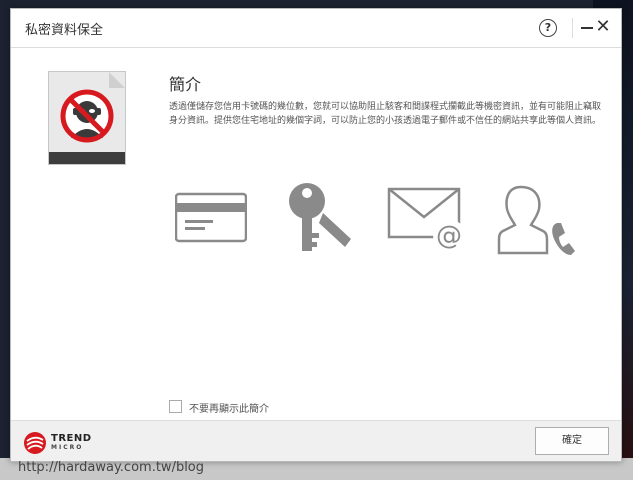 The height and width of the screenshot is (480, 633). I want to click on window-title: 私密資料保全, so click(64, 30).